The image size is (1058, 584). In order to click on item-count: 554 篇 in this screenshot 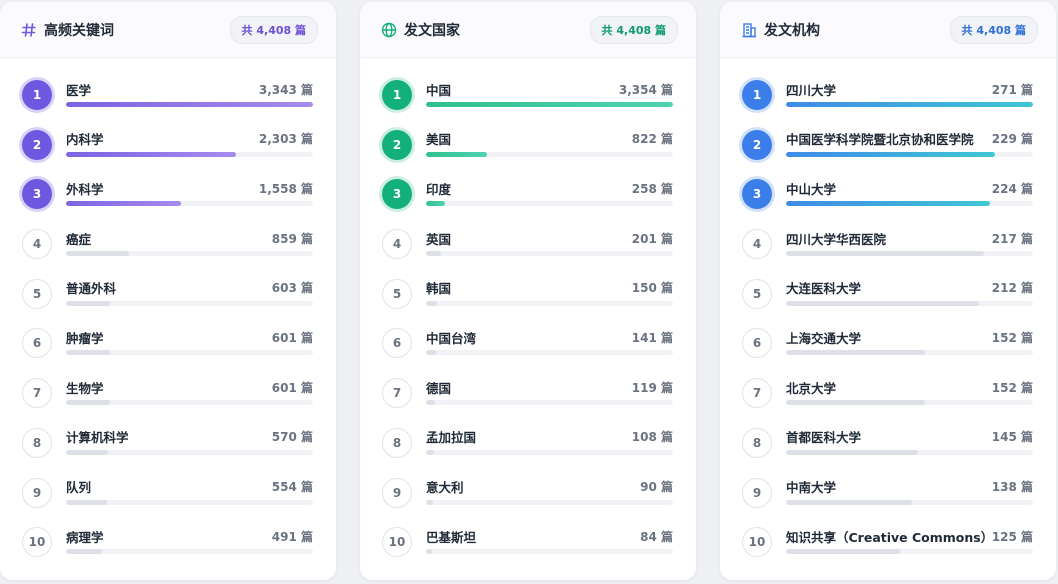, I will do `click(292, 487)`.